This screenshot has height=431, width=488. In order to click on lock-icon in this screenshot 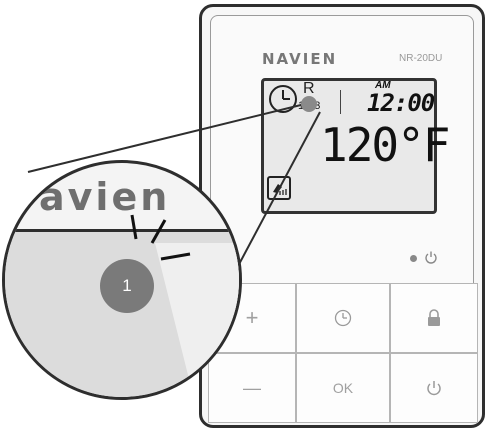, I will do `click(434, 317)`.